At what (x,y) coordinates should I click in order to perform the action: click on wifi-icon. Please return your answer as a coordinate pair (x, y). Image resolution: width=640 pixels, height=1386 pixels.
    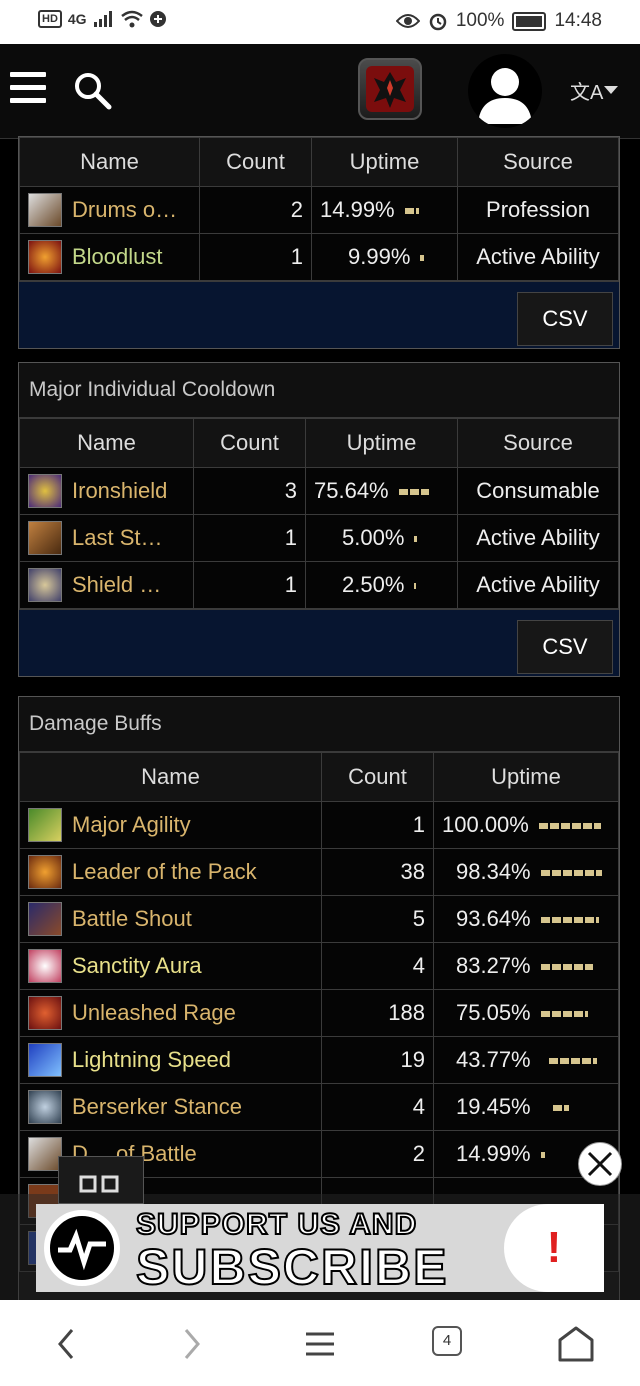
    Looking at the image, I should click on (131, 19).